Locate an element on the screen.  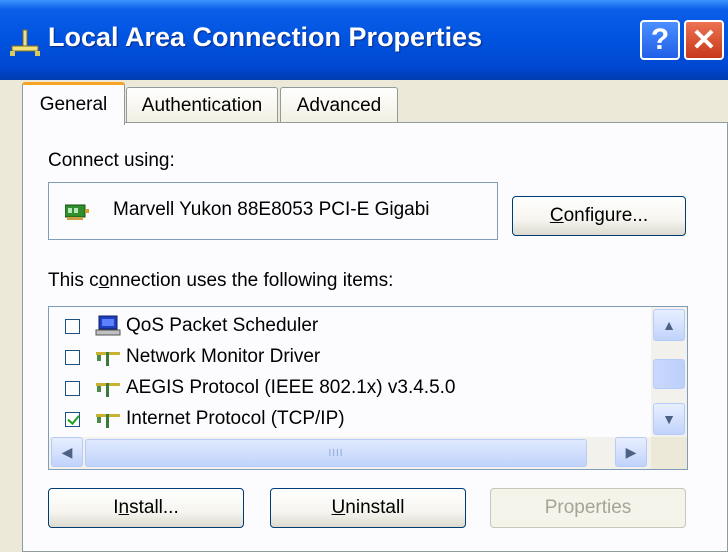
item-label: AEGIS Protocol (IEEE 802.1x) v3.4.5.0 is located at coordinates (291, 387).